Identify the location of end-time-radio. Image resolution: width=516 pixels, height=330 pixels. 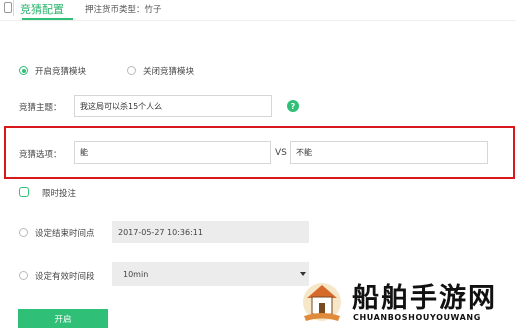
(23, 232).